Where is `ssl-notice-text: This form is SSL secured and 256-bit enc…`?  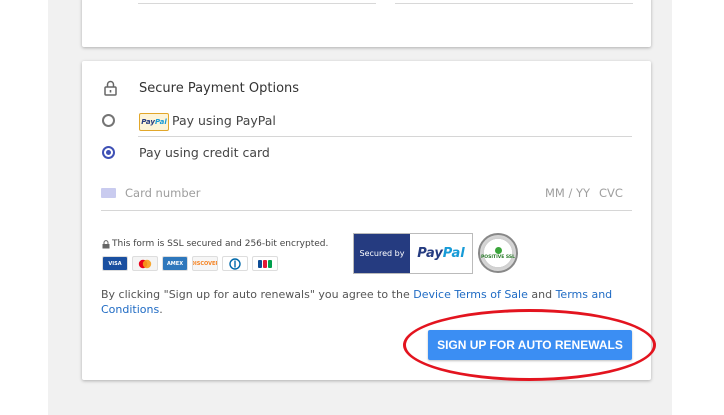
ssl-notice-text: This form is SSL secured and 256-bit enc… is located at coordinates (220, 244).